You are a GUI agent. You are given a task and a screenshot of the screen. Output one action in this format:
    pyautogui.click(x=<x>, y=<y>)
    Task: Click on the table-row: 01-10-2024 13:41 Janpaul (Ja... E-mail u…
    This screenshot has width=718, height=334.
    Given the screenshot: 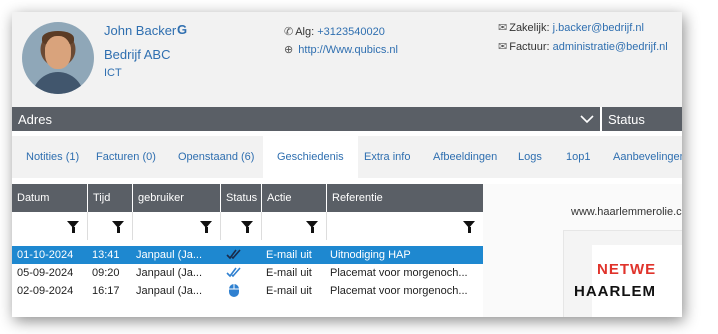 What is the action you would take?
    pyautogui.click(x=247, y=255)
    